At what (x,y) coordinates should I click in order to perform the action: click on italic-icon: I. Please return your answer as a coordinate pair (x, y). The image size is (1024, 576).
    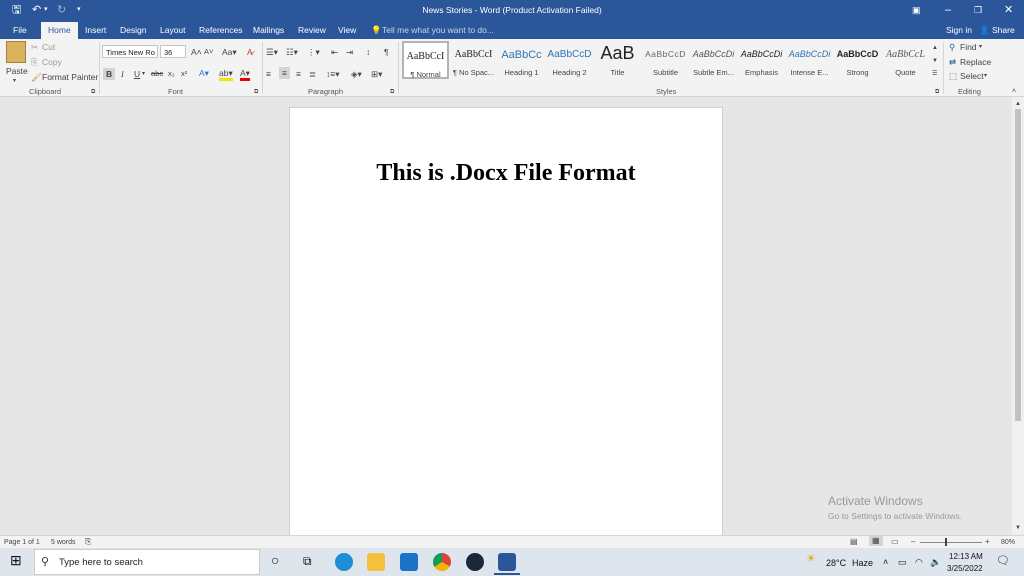
    Looking at the image, I should click on (122, 74).